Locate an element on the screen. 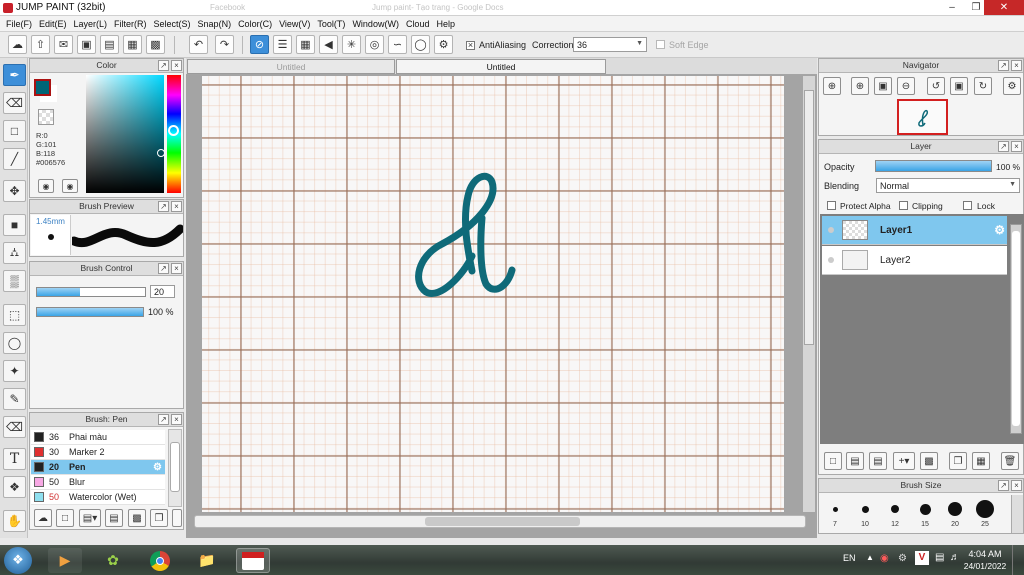  clock-time: 4:04 AM is located at coordinates (985, 554).